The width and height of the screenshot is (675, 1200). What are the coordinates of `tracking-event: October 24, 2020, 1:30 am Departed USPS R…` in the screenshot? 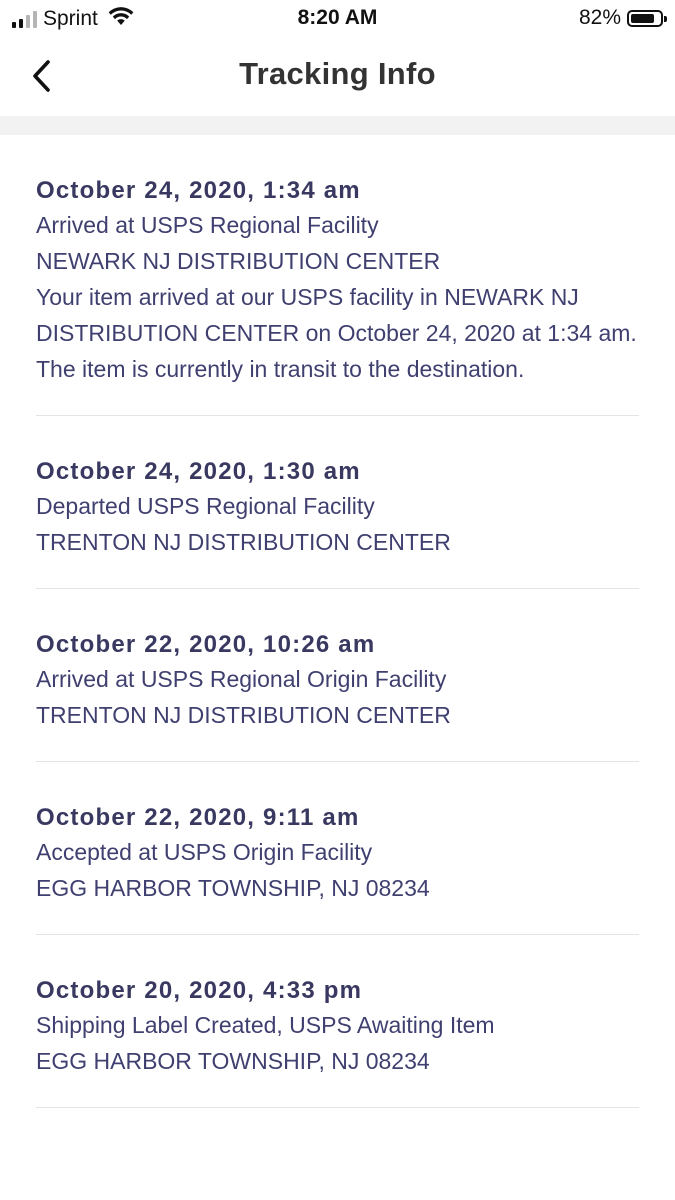 It's located at (337, 502).